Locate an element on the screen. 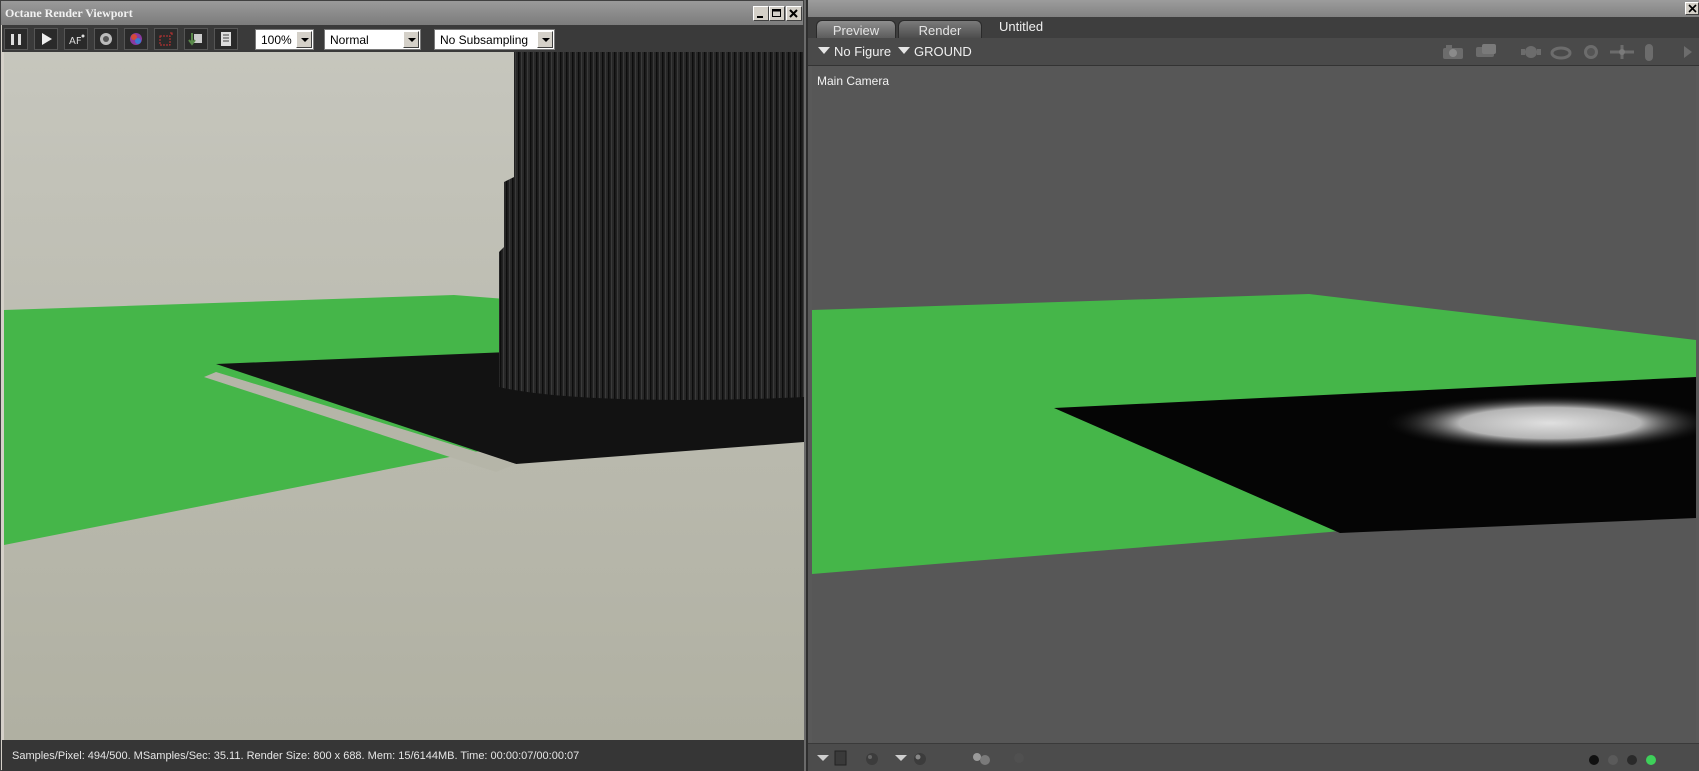 This screenshot has width=1699, height=771. scroll-right-icon is located at coordinates (1688, 52).